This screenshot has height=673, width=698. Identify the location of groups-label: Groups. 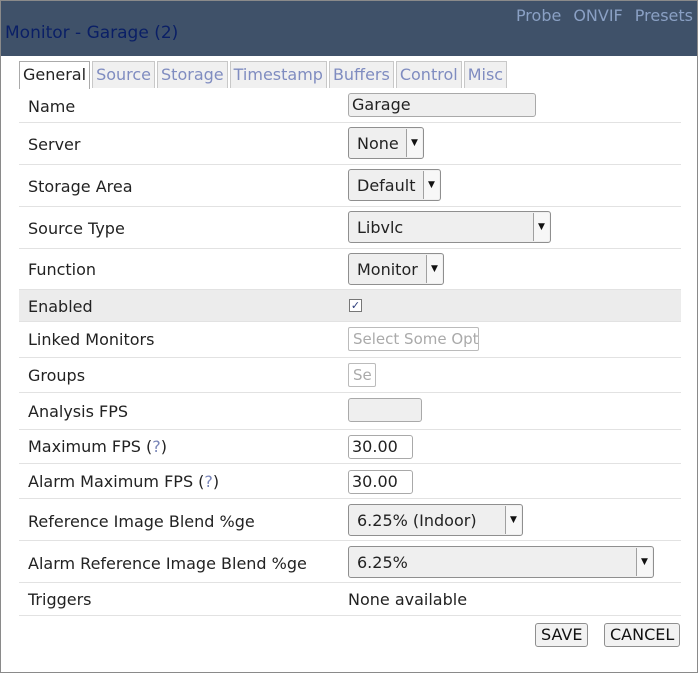
(57, 375).